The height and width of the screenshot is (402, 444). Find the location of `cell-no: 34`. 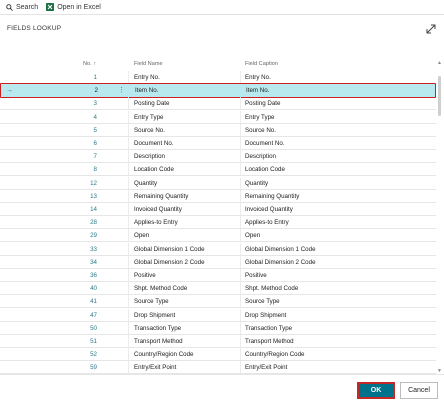

cell-no: 34 is located at coordinates (78, 262).